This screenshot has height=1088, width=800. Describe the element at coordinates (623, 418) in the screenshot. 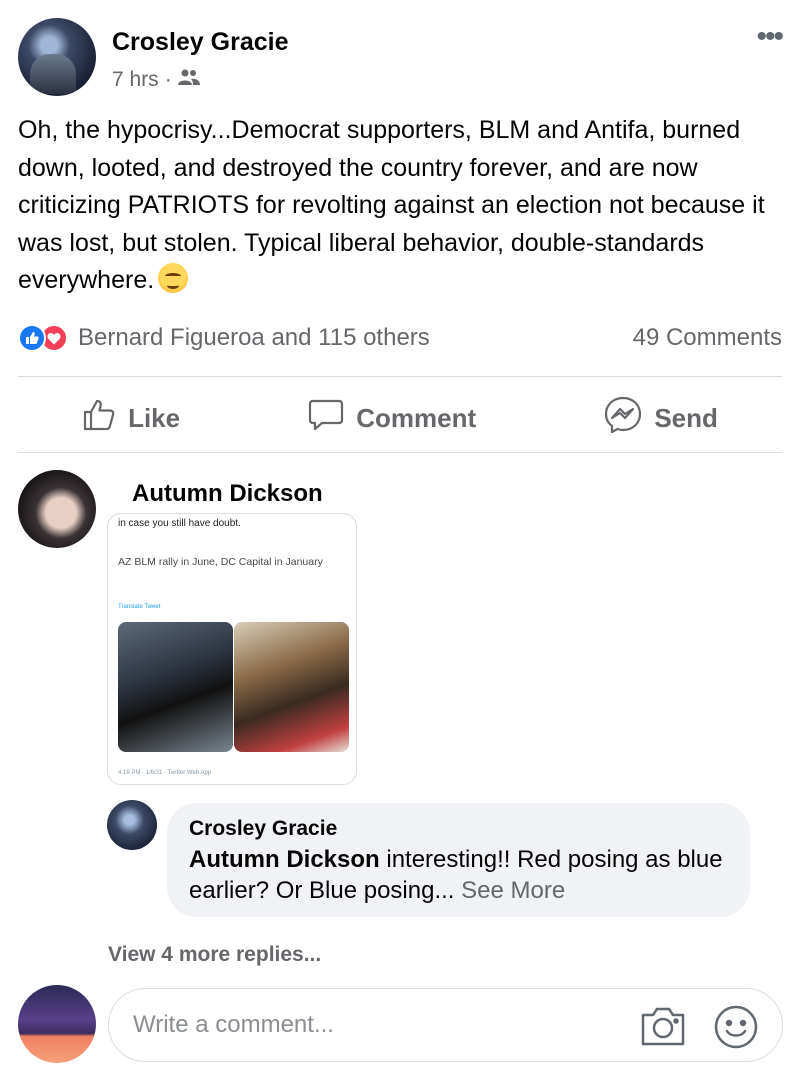

I see `messenger-icon` at that location.